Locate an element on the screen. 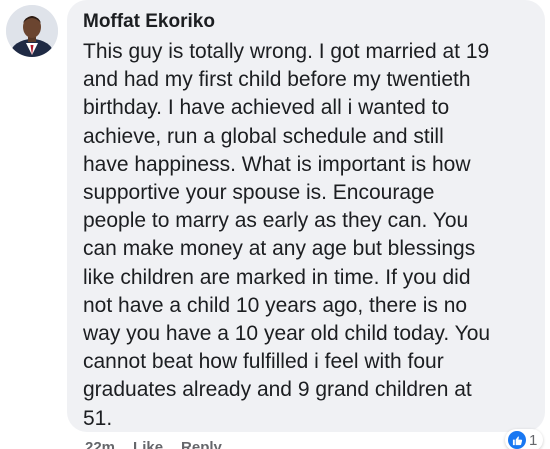  comment-timestamp: 22m is located at coordinates (100, 444).